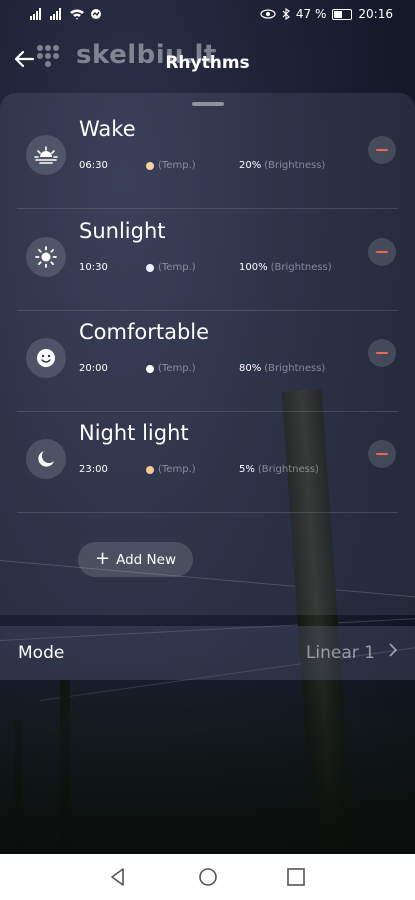 The height and width of the screenshot is (900, 415). I want to click on sun-icon, so click(46, 257).